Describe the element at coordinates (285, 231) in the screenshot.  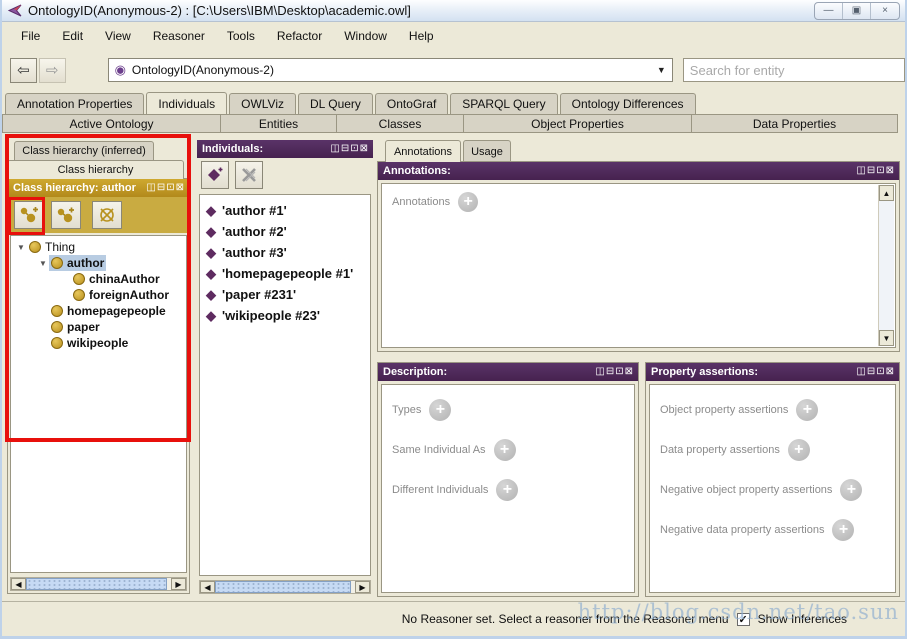
I see `list-item: ◆ 'author #2'` at that location.